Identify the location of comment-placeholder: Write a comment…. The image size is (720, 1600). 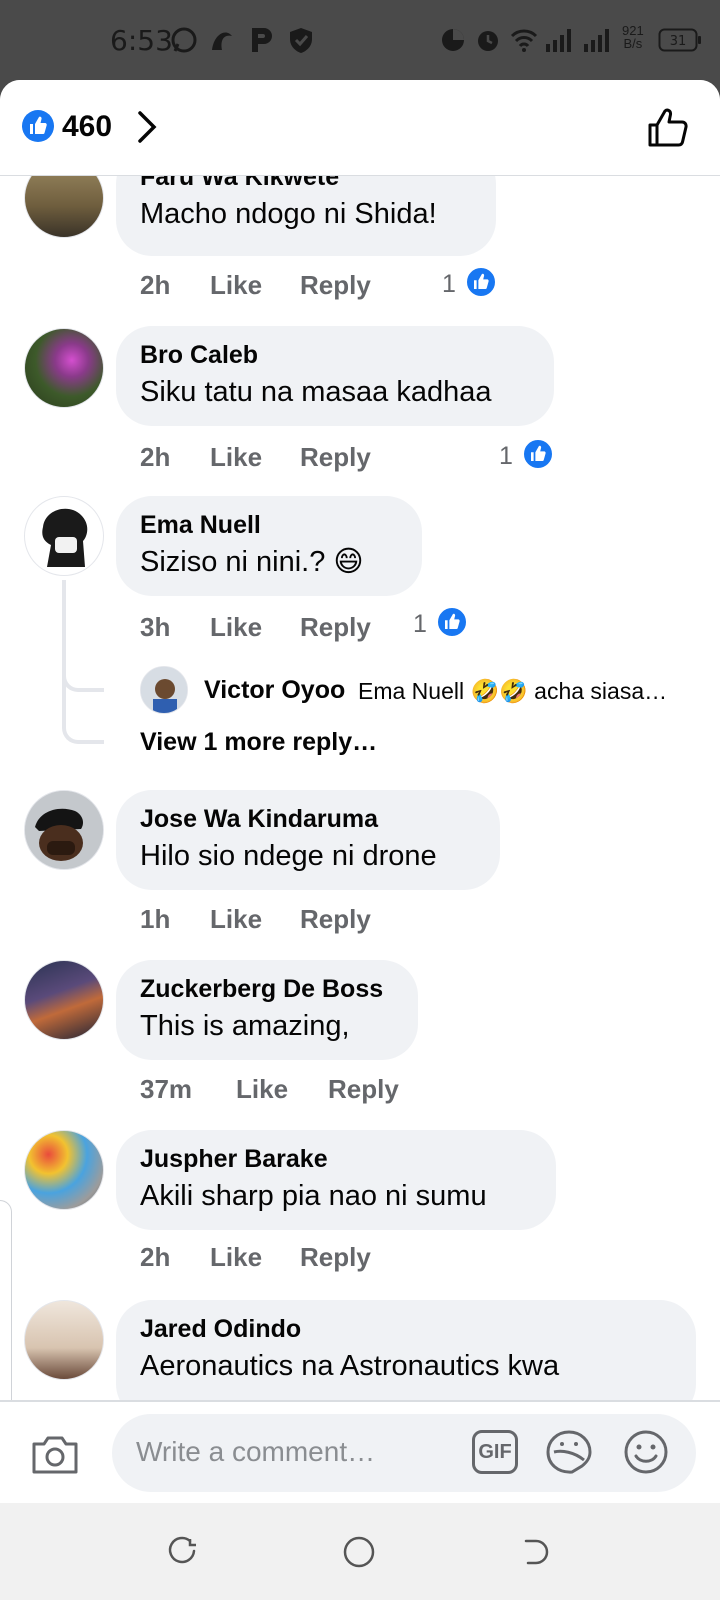
(256, 1451).